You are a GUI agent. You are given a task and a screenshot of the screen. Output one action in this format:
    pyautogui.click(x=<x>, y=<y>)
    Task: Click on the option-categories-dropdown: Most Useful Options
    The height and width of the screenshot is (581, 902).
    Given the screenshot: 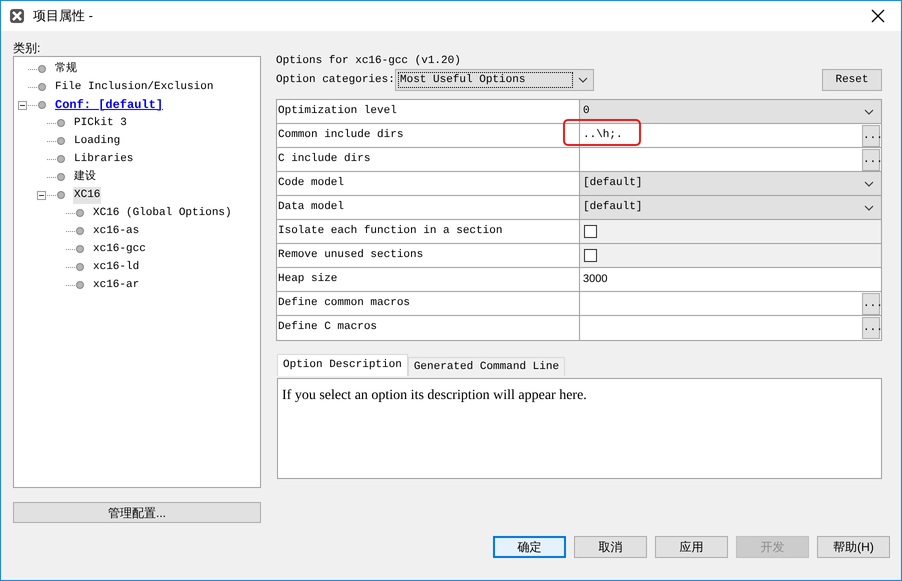 What is the action you would take?
    pyautogui.click(x=494, y=80)
    